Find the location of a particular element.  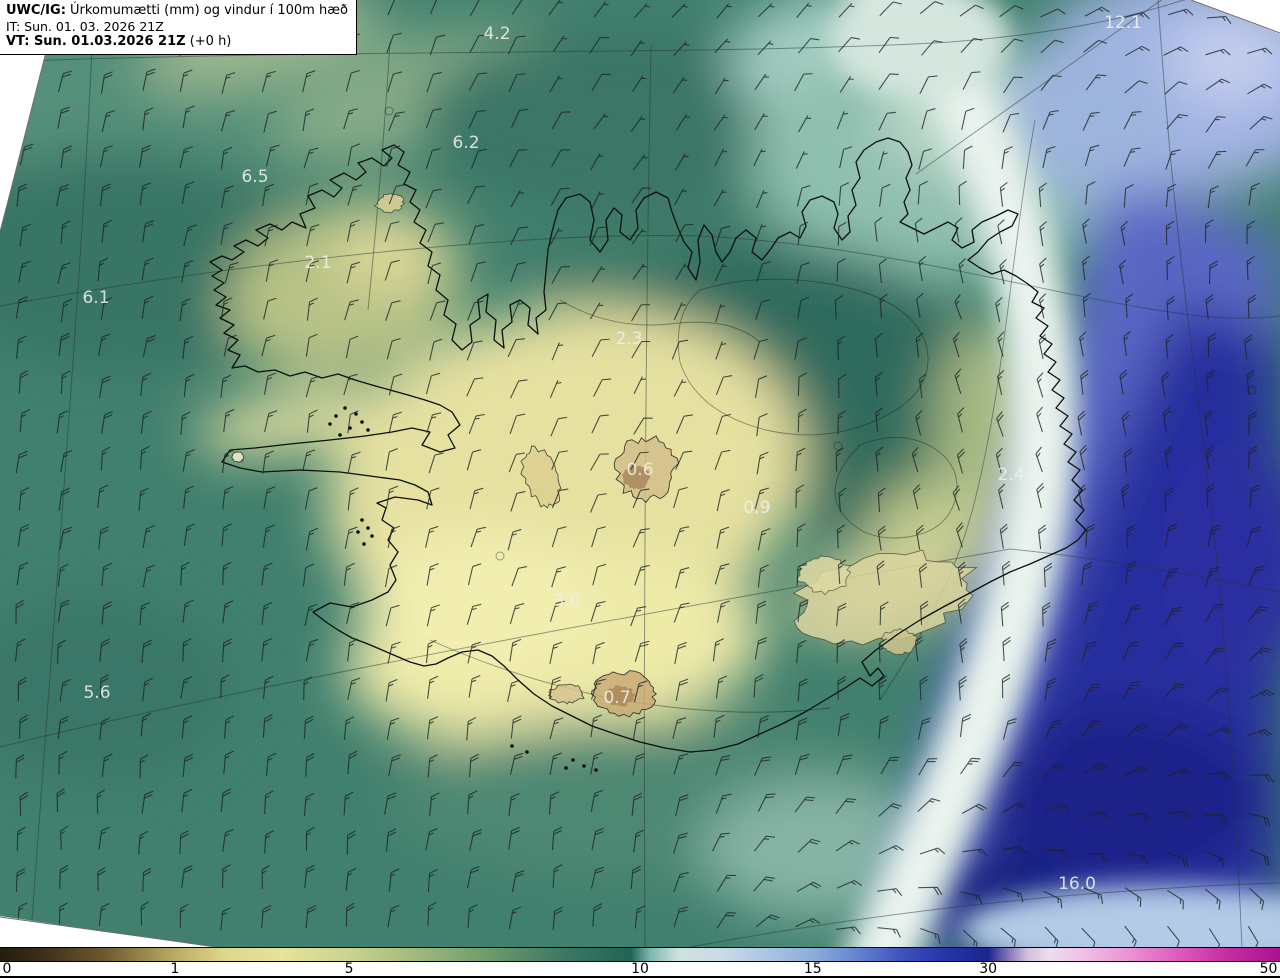

colorbar-tick-labels: 0 1 5 10 15 30 50 is located at coordinates (640, 970).